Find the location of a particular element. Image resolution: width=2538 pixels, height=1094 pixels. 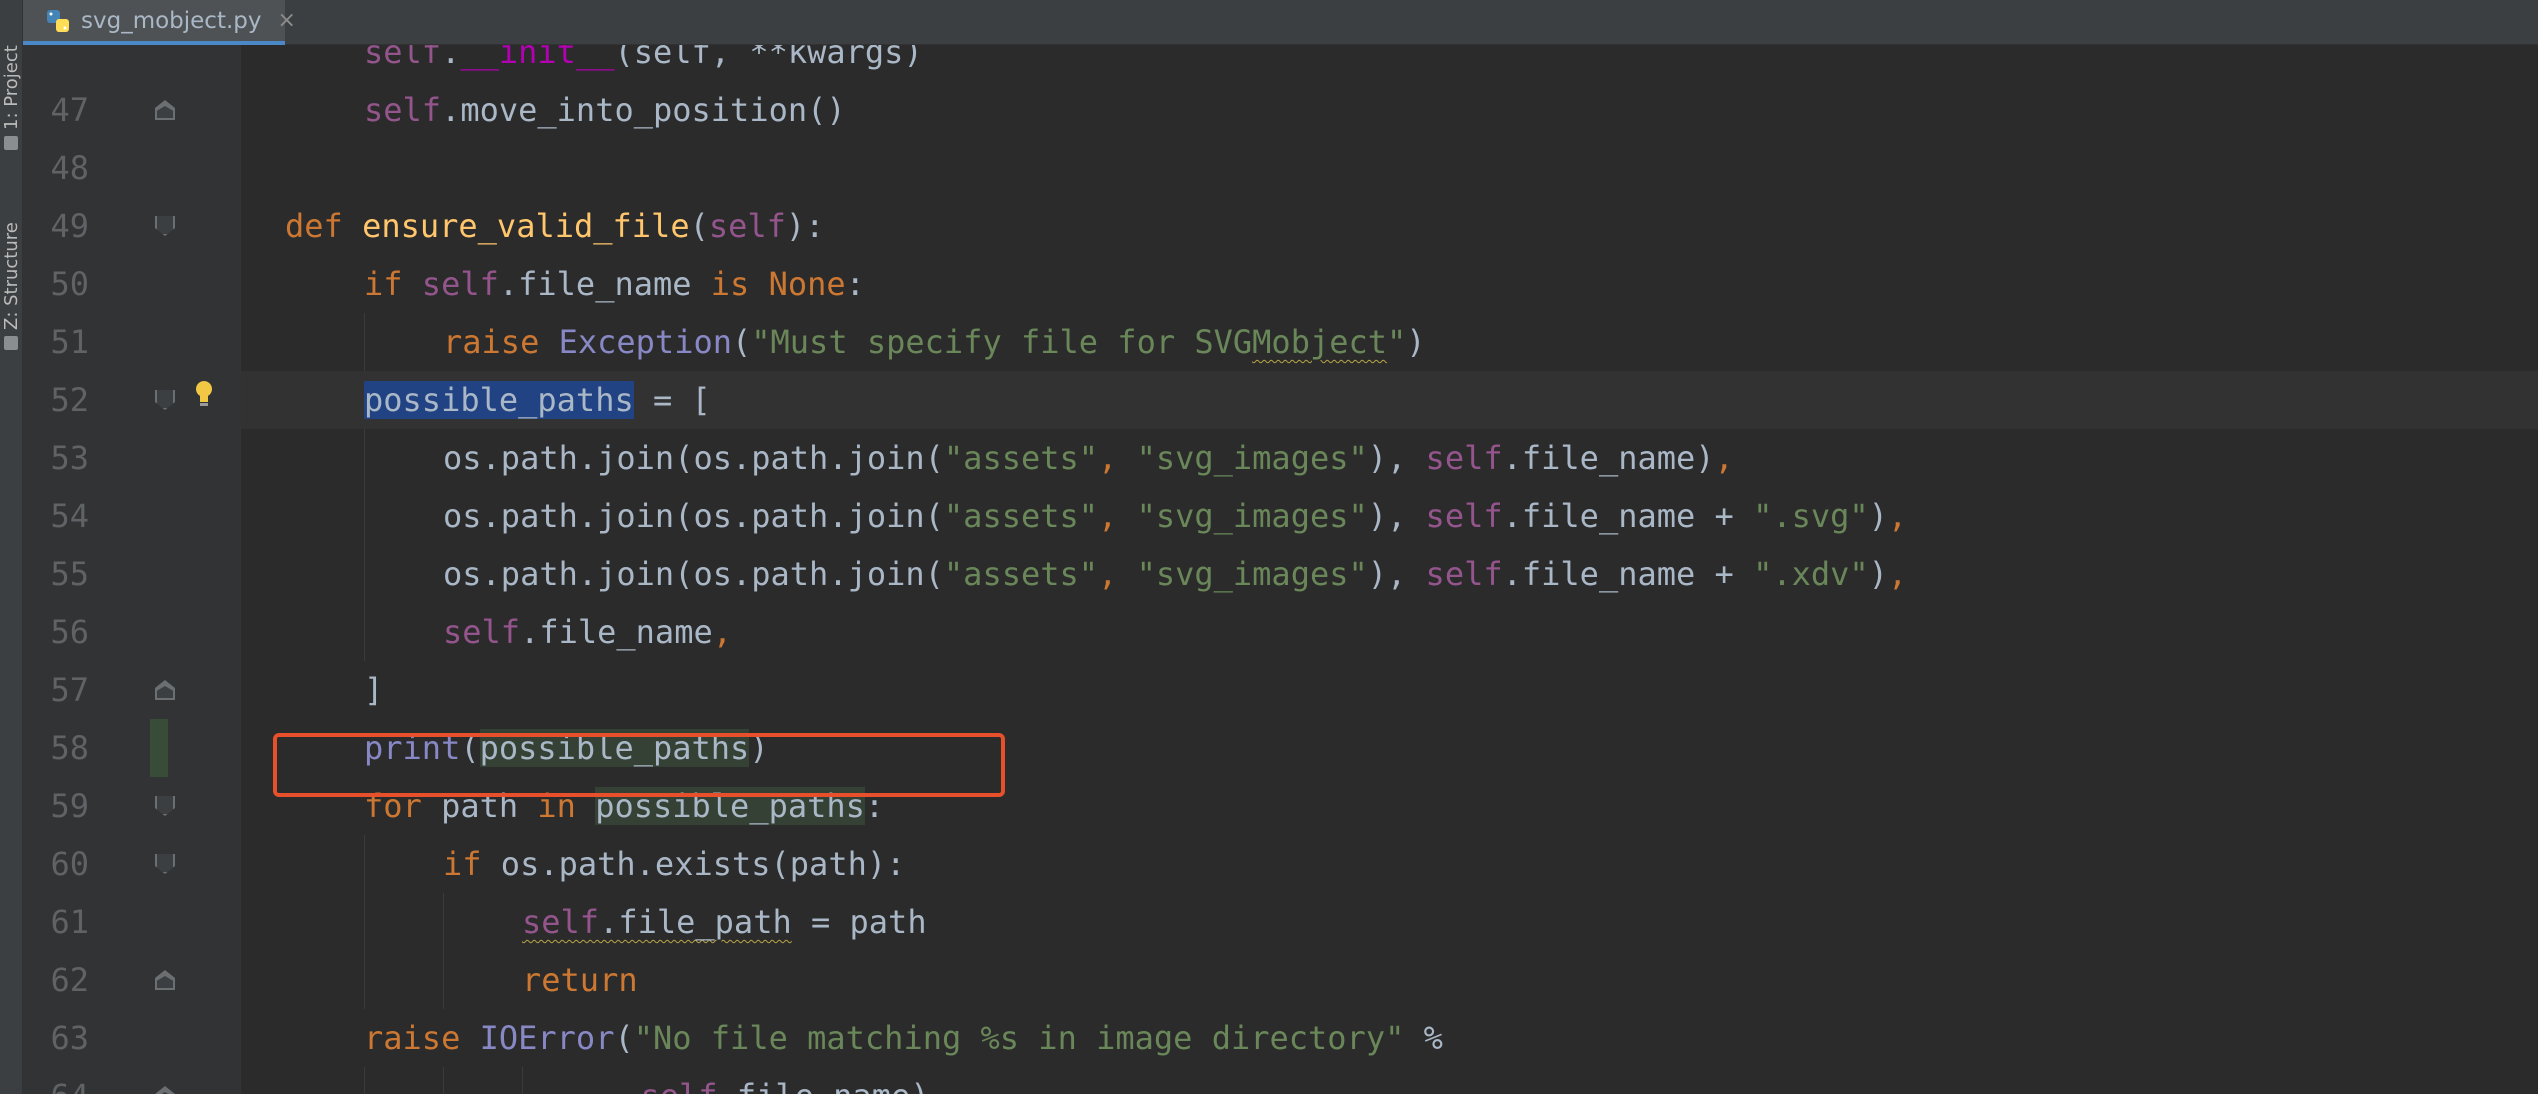

structure-icon is located at coordinates (11, 343).